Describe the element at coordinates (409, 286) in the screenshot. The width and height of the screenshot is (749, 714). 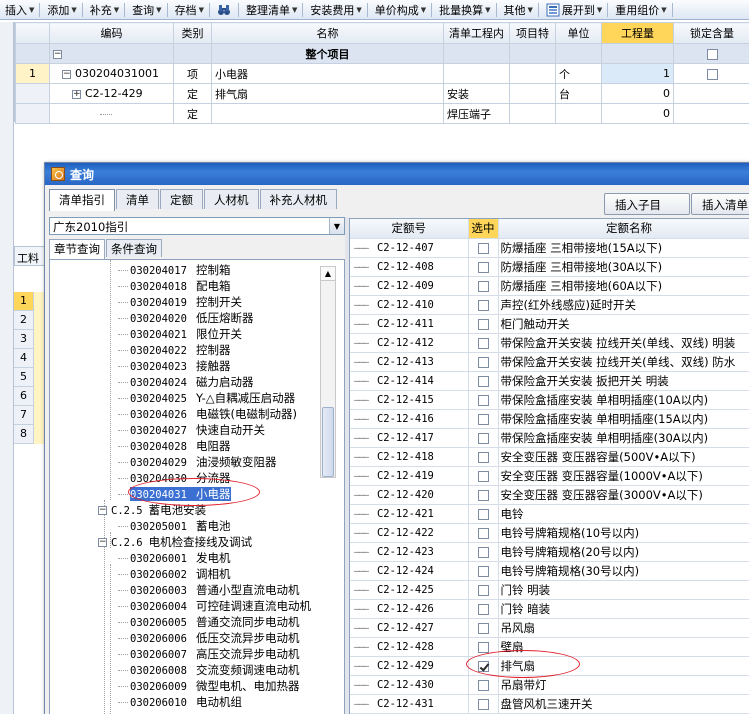
I see `norm-code-cell: ——— C2-12-409` at that location.